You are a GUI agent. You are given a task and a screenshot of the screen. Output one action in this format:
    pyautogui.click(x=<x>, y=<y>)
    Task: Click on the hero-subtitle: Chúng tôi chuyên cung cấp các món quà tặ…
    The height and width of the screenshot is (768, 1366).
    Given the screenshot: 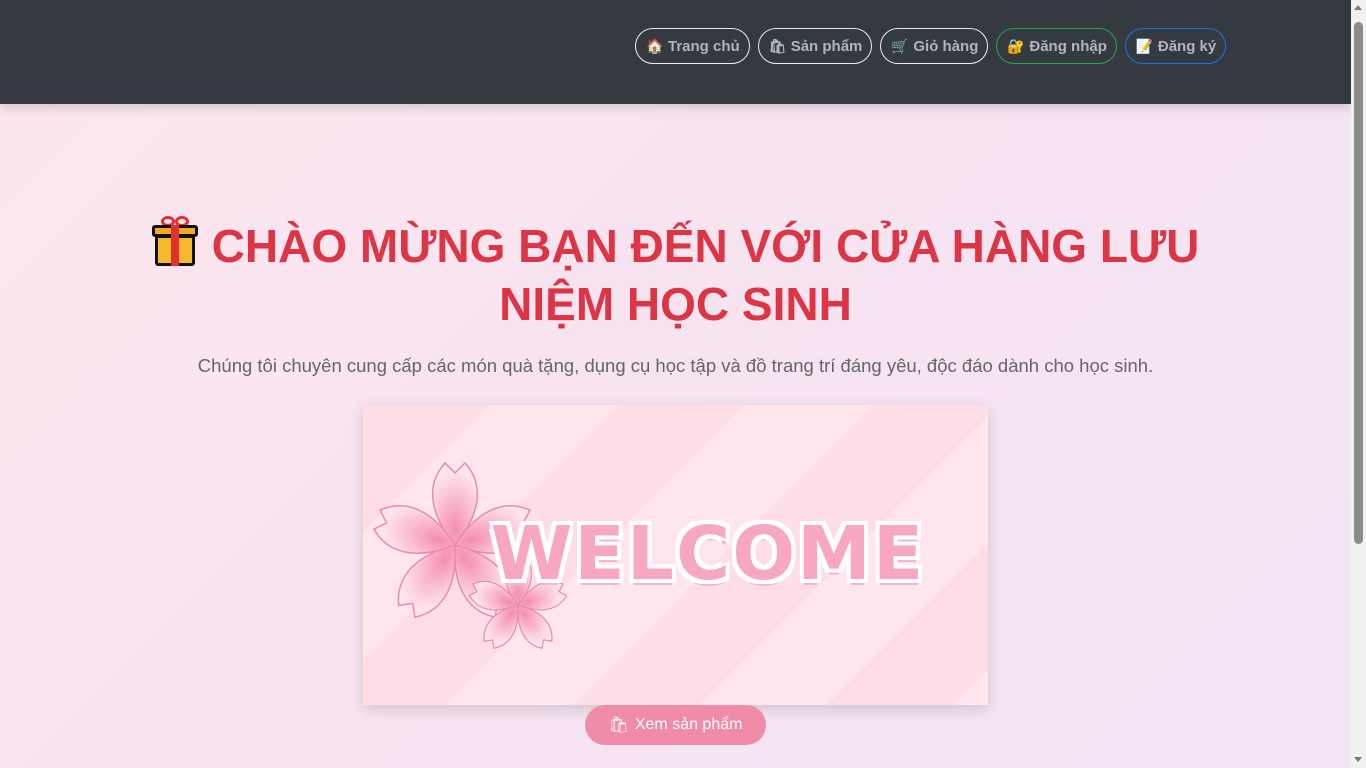 What is the action you would take?
    pyautogui.click(x=675, y=365)
    